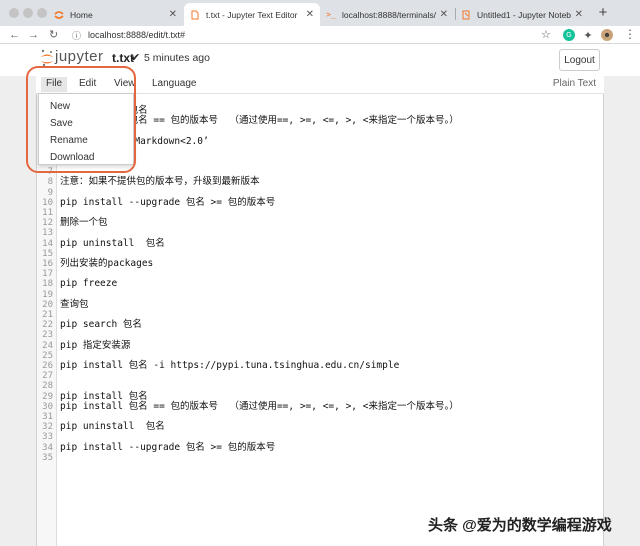 This screenshot has width=640, height=546. What do you see at coordinates (14, 35) in the screenshot?
I see `back-arrow-icon: ←` at bounding box center [14, 35].